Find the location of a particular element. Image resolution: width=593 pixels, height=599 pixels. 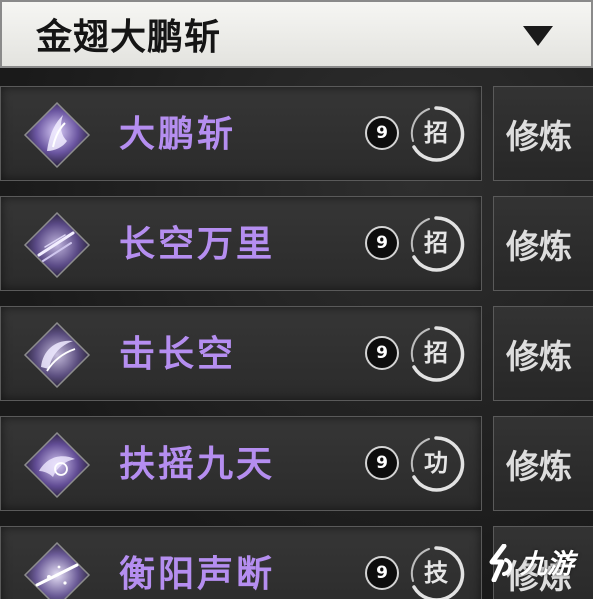

watermark: 九游 is located at coordinates (538, 563).